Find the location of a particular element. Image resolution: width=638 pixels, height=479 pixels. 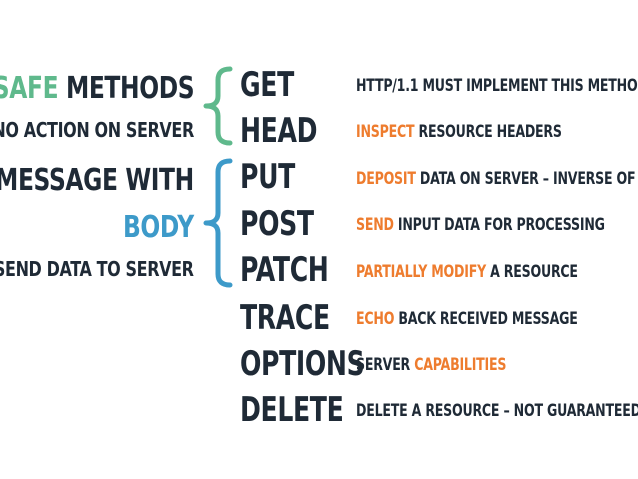

method-get: GET is located at coordinates (267, 85).